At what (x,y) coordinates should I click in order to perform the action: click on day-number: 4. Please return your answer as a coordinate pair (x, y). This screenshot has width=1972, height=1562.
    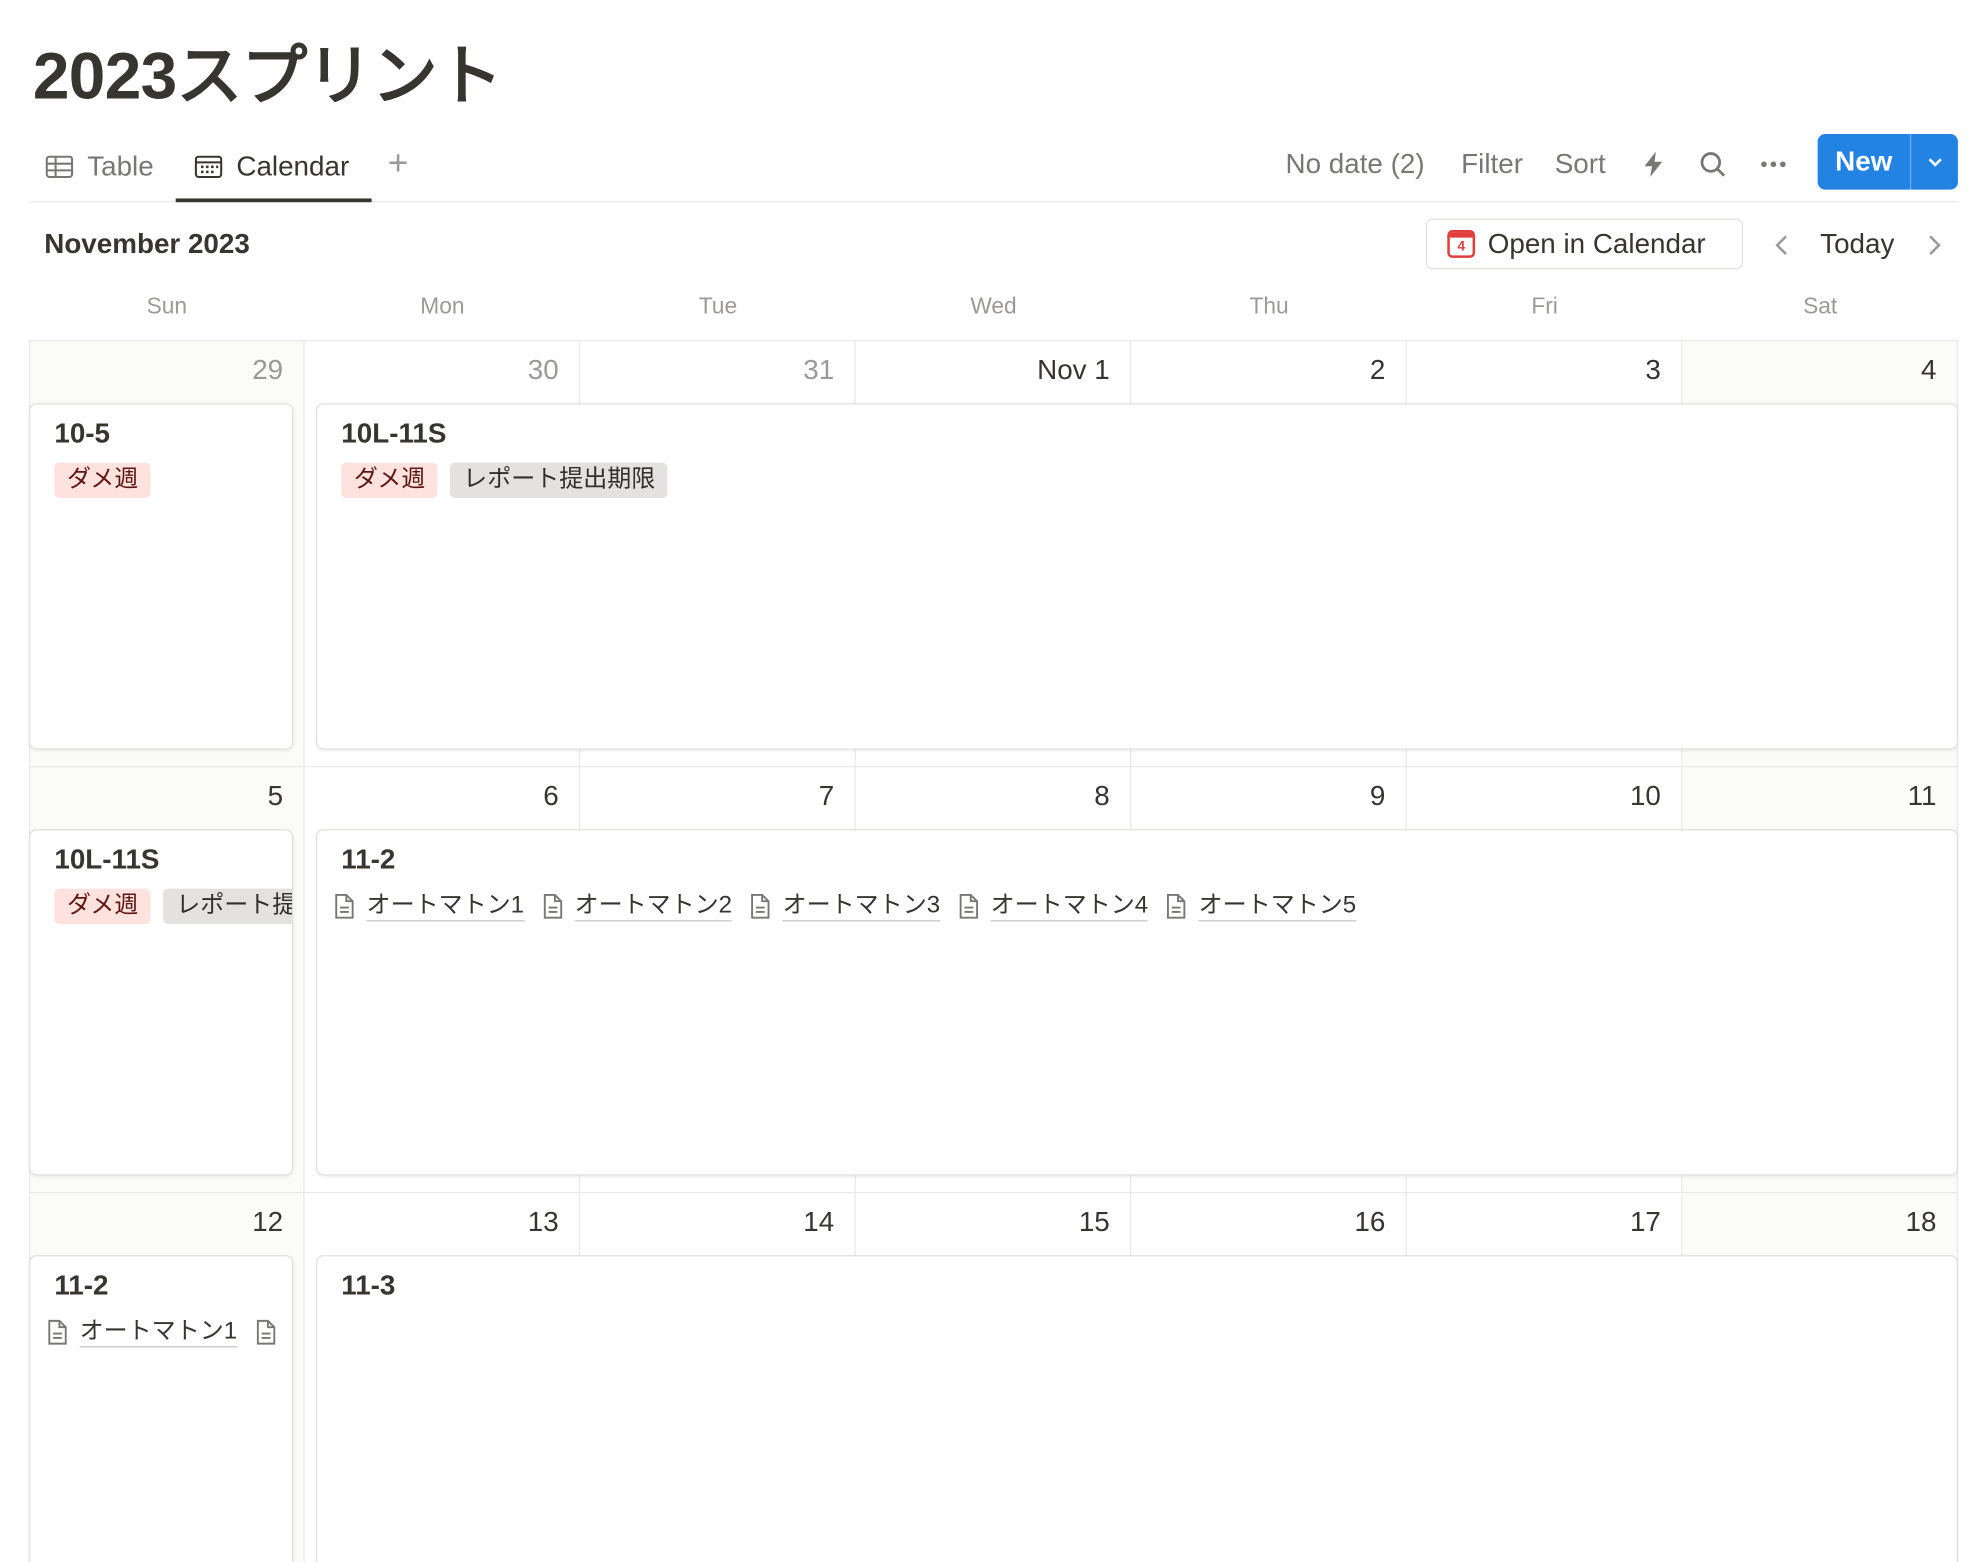
    Looking at the image, I should click on (1928, 369).